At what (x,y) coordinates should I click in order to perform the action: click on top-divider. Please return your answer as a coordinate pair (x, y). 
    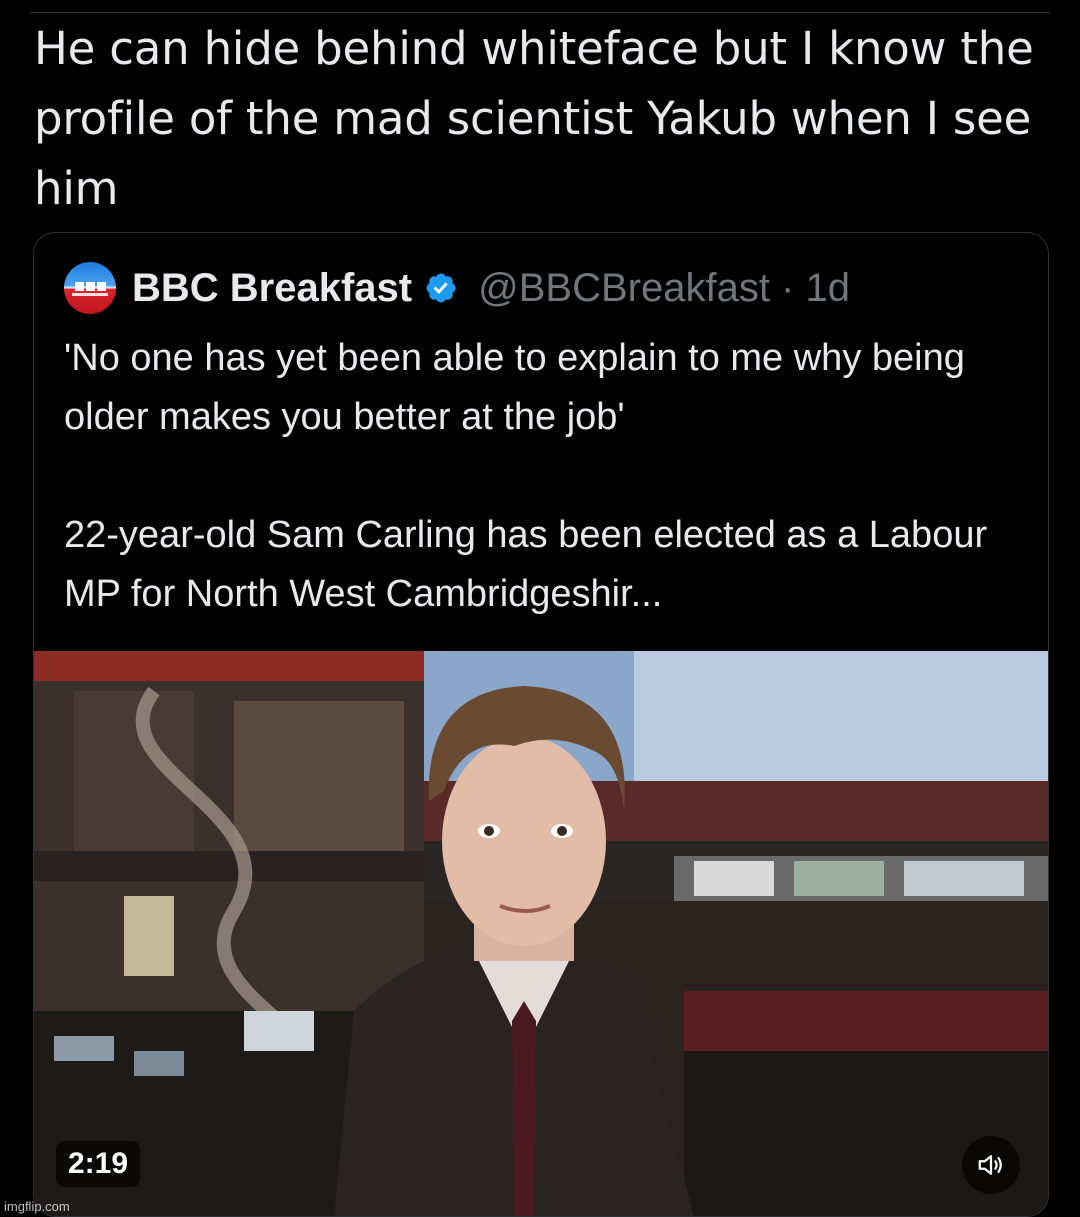
    Looking at the image, I should click on (540, 12).